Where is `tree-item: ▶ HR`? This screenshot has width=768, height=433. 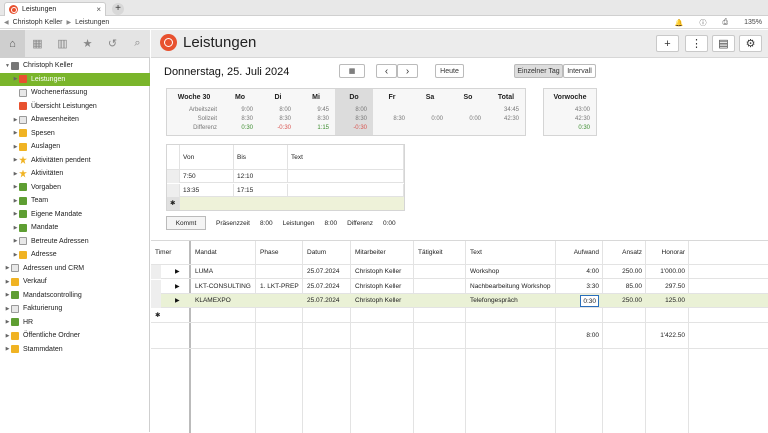 tree-item: ▶ HR is located at coordinates (75, 322).